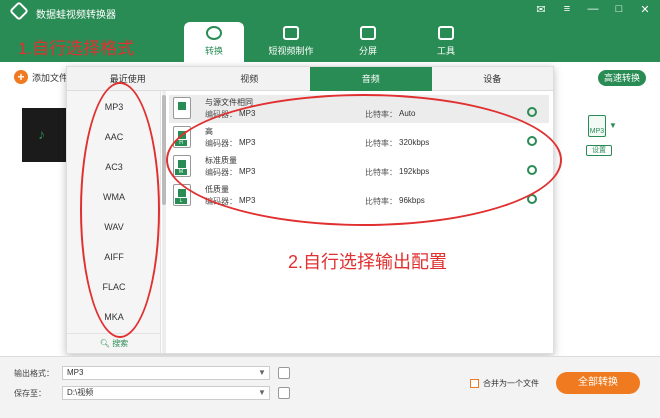 This screenshot has width=660, height=418. Describe the element at coordinates (284, 393) in the screenshot. I see `folder-icon` at that location.